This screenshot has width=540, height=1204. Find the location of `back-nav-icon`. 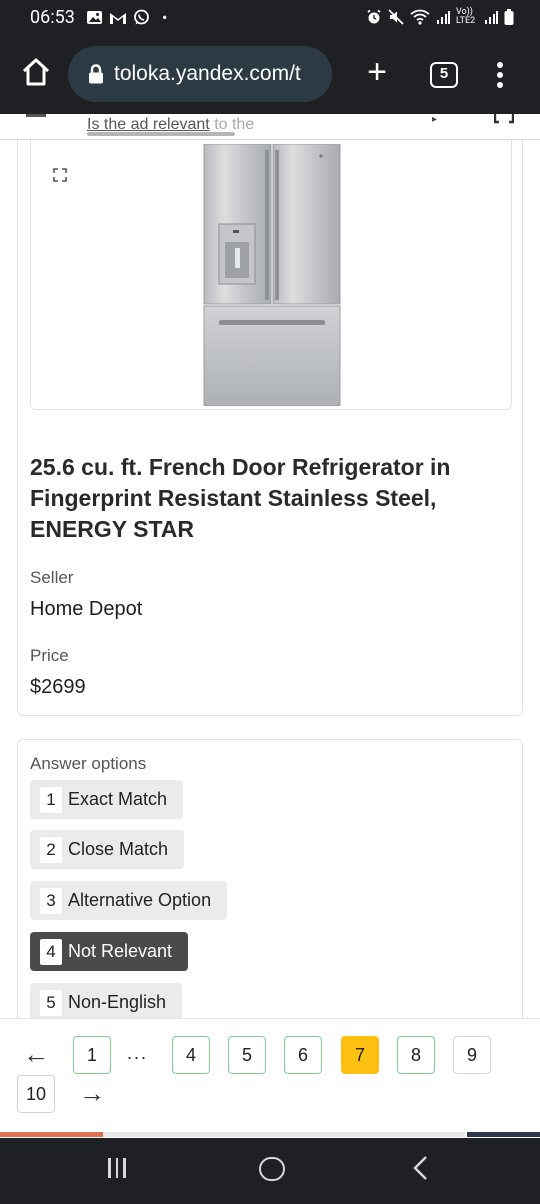

back-nav-icon is located at coordinates (420, 1168).